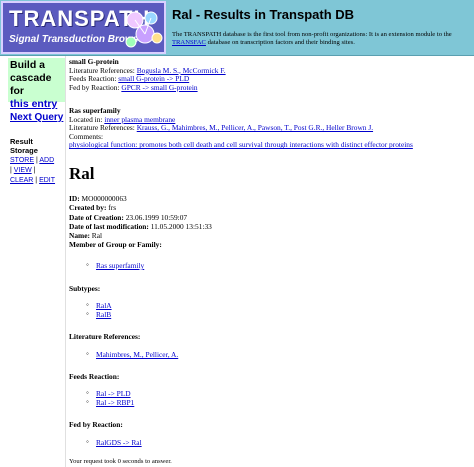 This screenshot has height=467, width=474. What do you see at coordinates (113, 393) in the screenshot?
I see `feeds-reaction-link: Ral -> PLD` at bounding box center [113, 393].